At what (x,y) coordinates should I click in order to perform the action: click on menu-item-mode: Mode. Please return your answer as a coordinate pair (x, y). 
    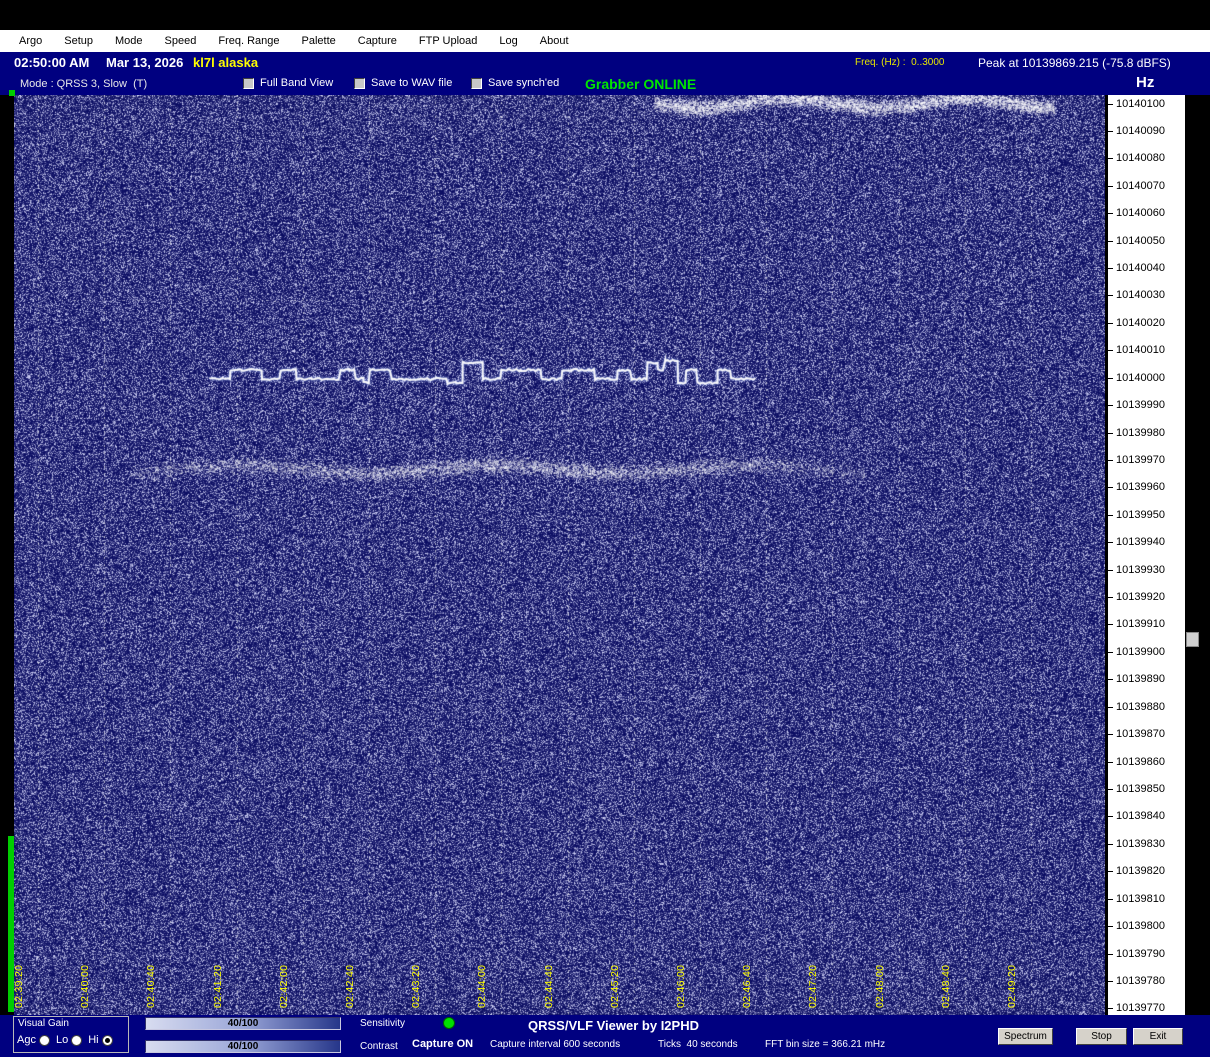
    Looking at the image, I should click on (129, 41).